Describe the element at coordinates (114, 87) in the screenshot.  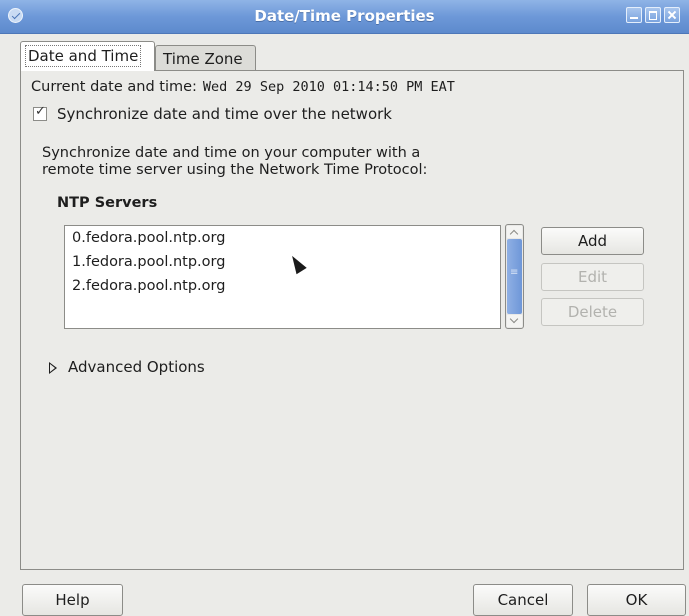
I see `current-datetime-label: Current date and time:` at that location.